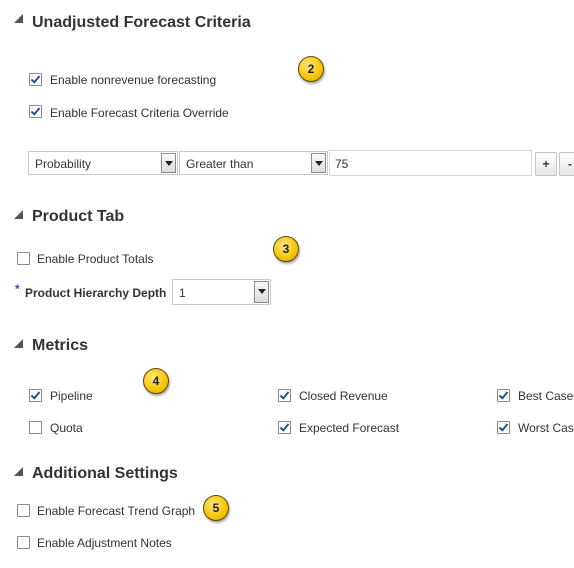 The height and width of the screenshot is (568, 574). I want to click on enable-adjustment-notes-checkbox, so click(23, 542).